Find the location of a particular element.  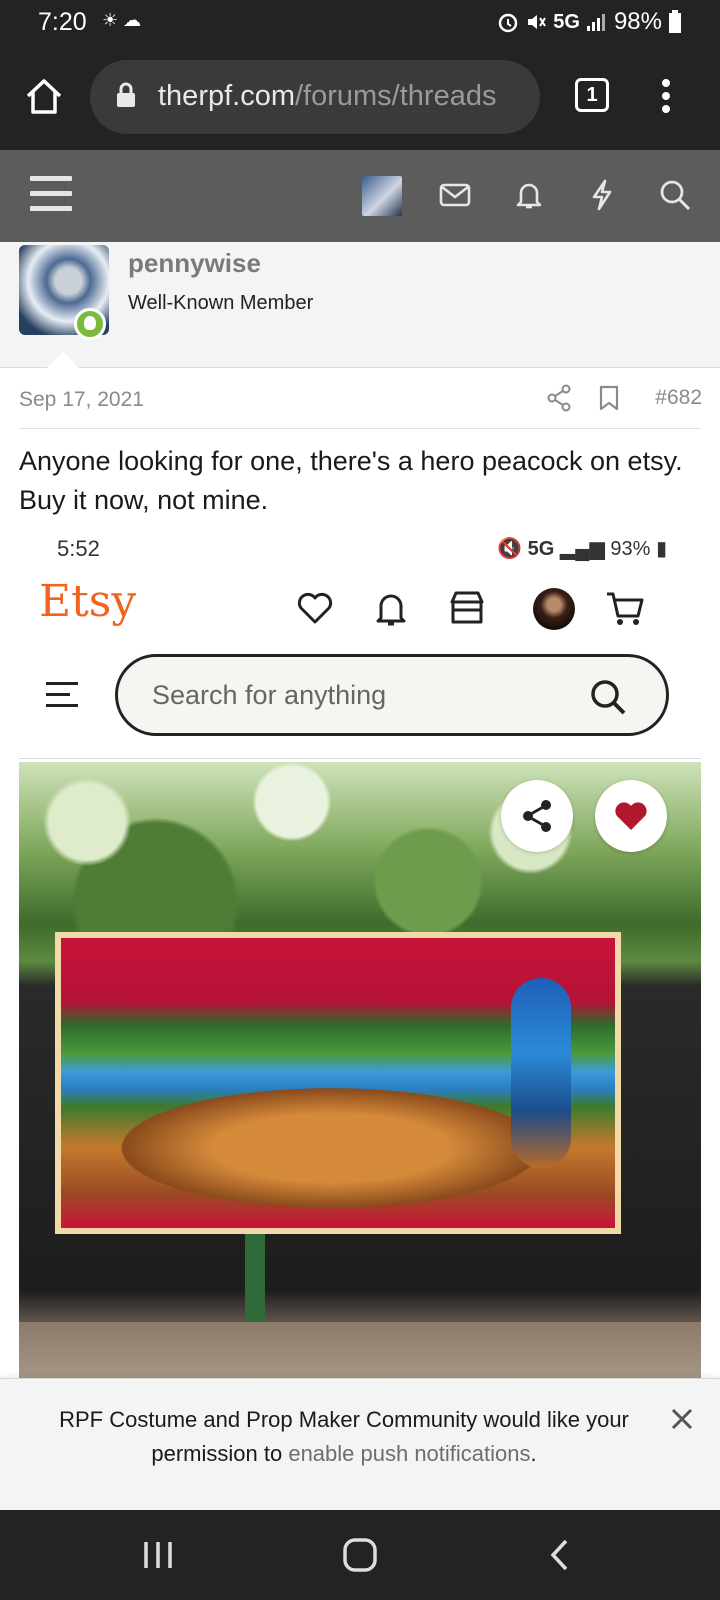

favorite-button is located at coordinates (631, 816).